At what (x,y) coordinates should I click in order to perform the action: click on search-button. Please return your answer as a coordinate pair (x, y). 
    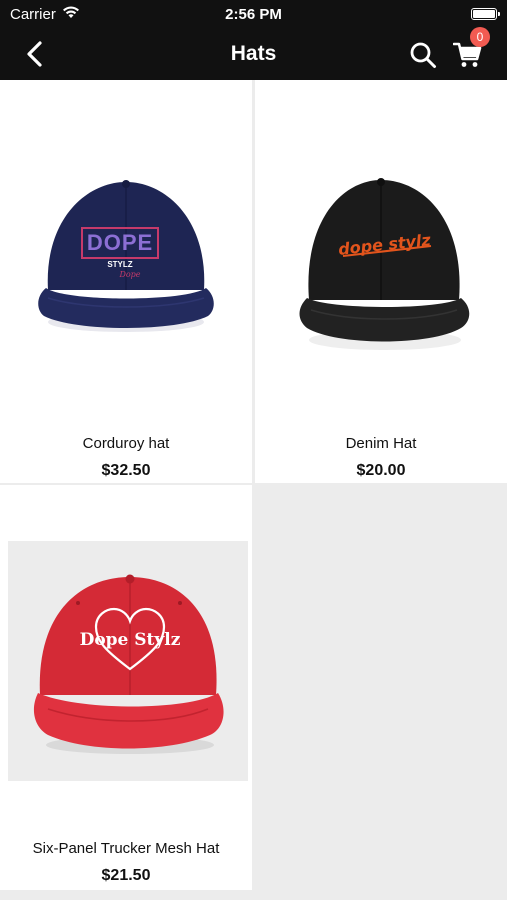
    Looking at the image, I should click on (423, 55).